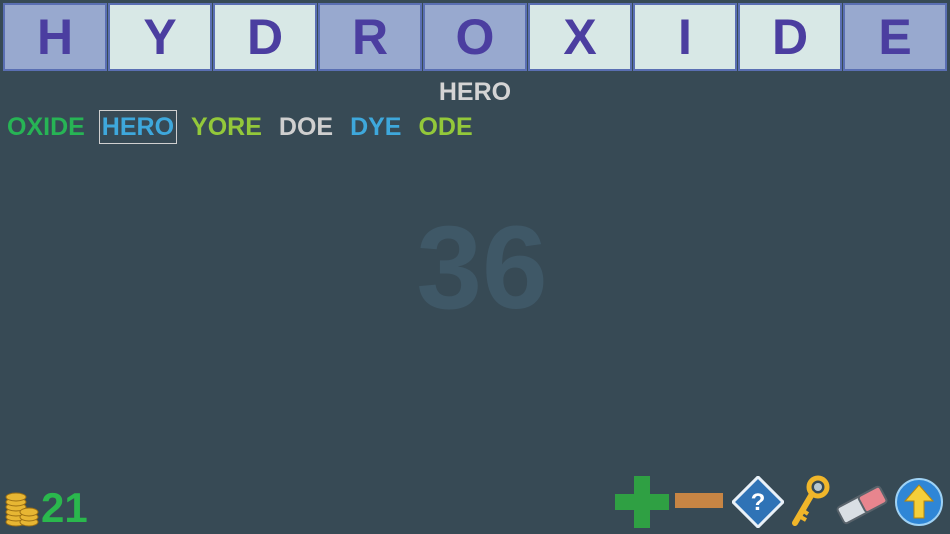 This screenshot has width=950, height=534. I want to click on plus-icon, so click(642, 502).